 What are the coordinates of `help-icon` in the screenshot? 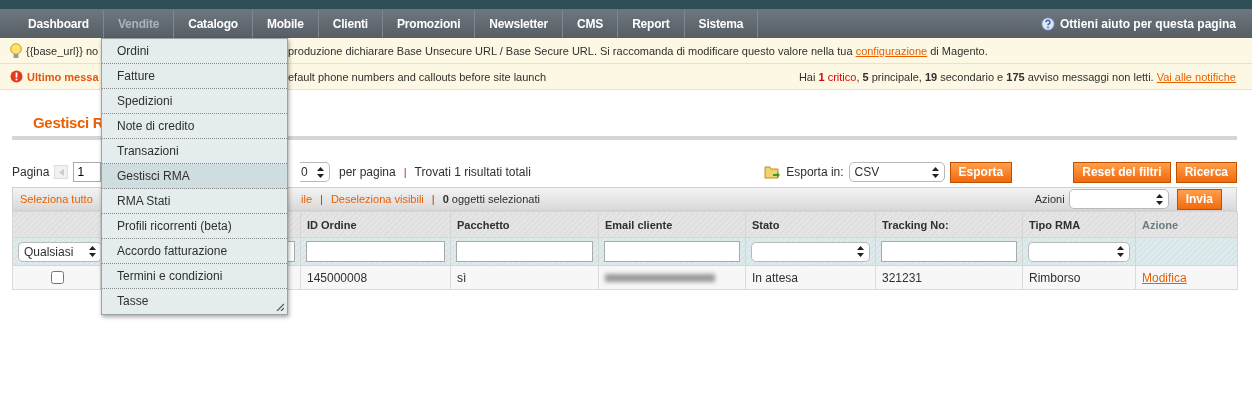 It's located at (1047, 24).